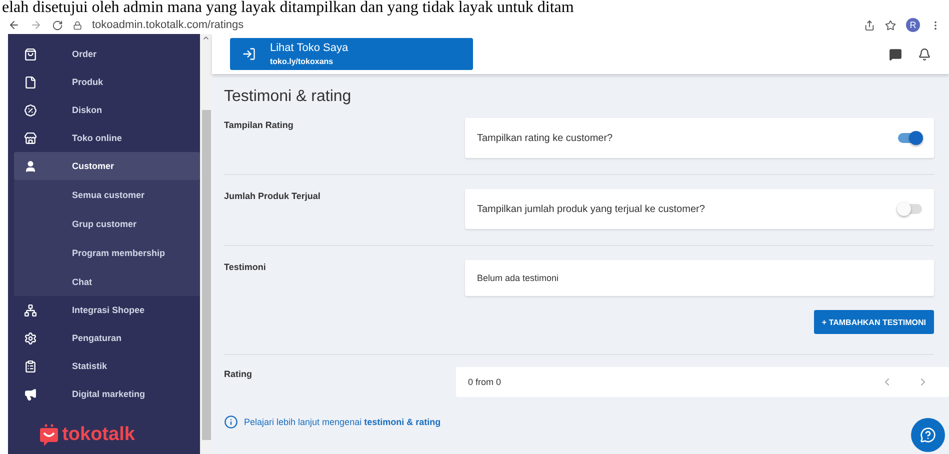  Describe the element at coordinates (924, 54) in the screenshot. I see `notification-icon` at that location.